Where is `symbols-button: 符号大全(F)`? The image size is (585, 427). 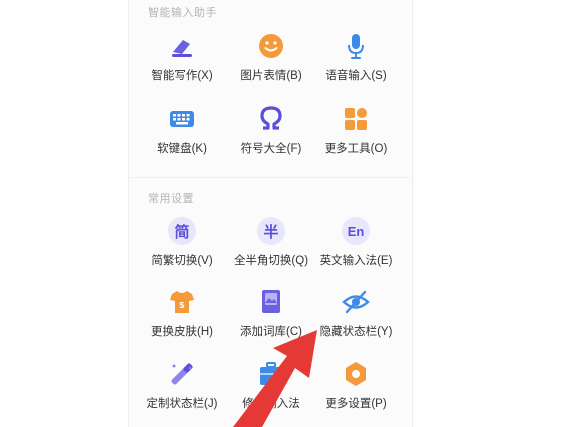 symbols-button: 符号大全(F) is located at coordinates (271, 135).